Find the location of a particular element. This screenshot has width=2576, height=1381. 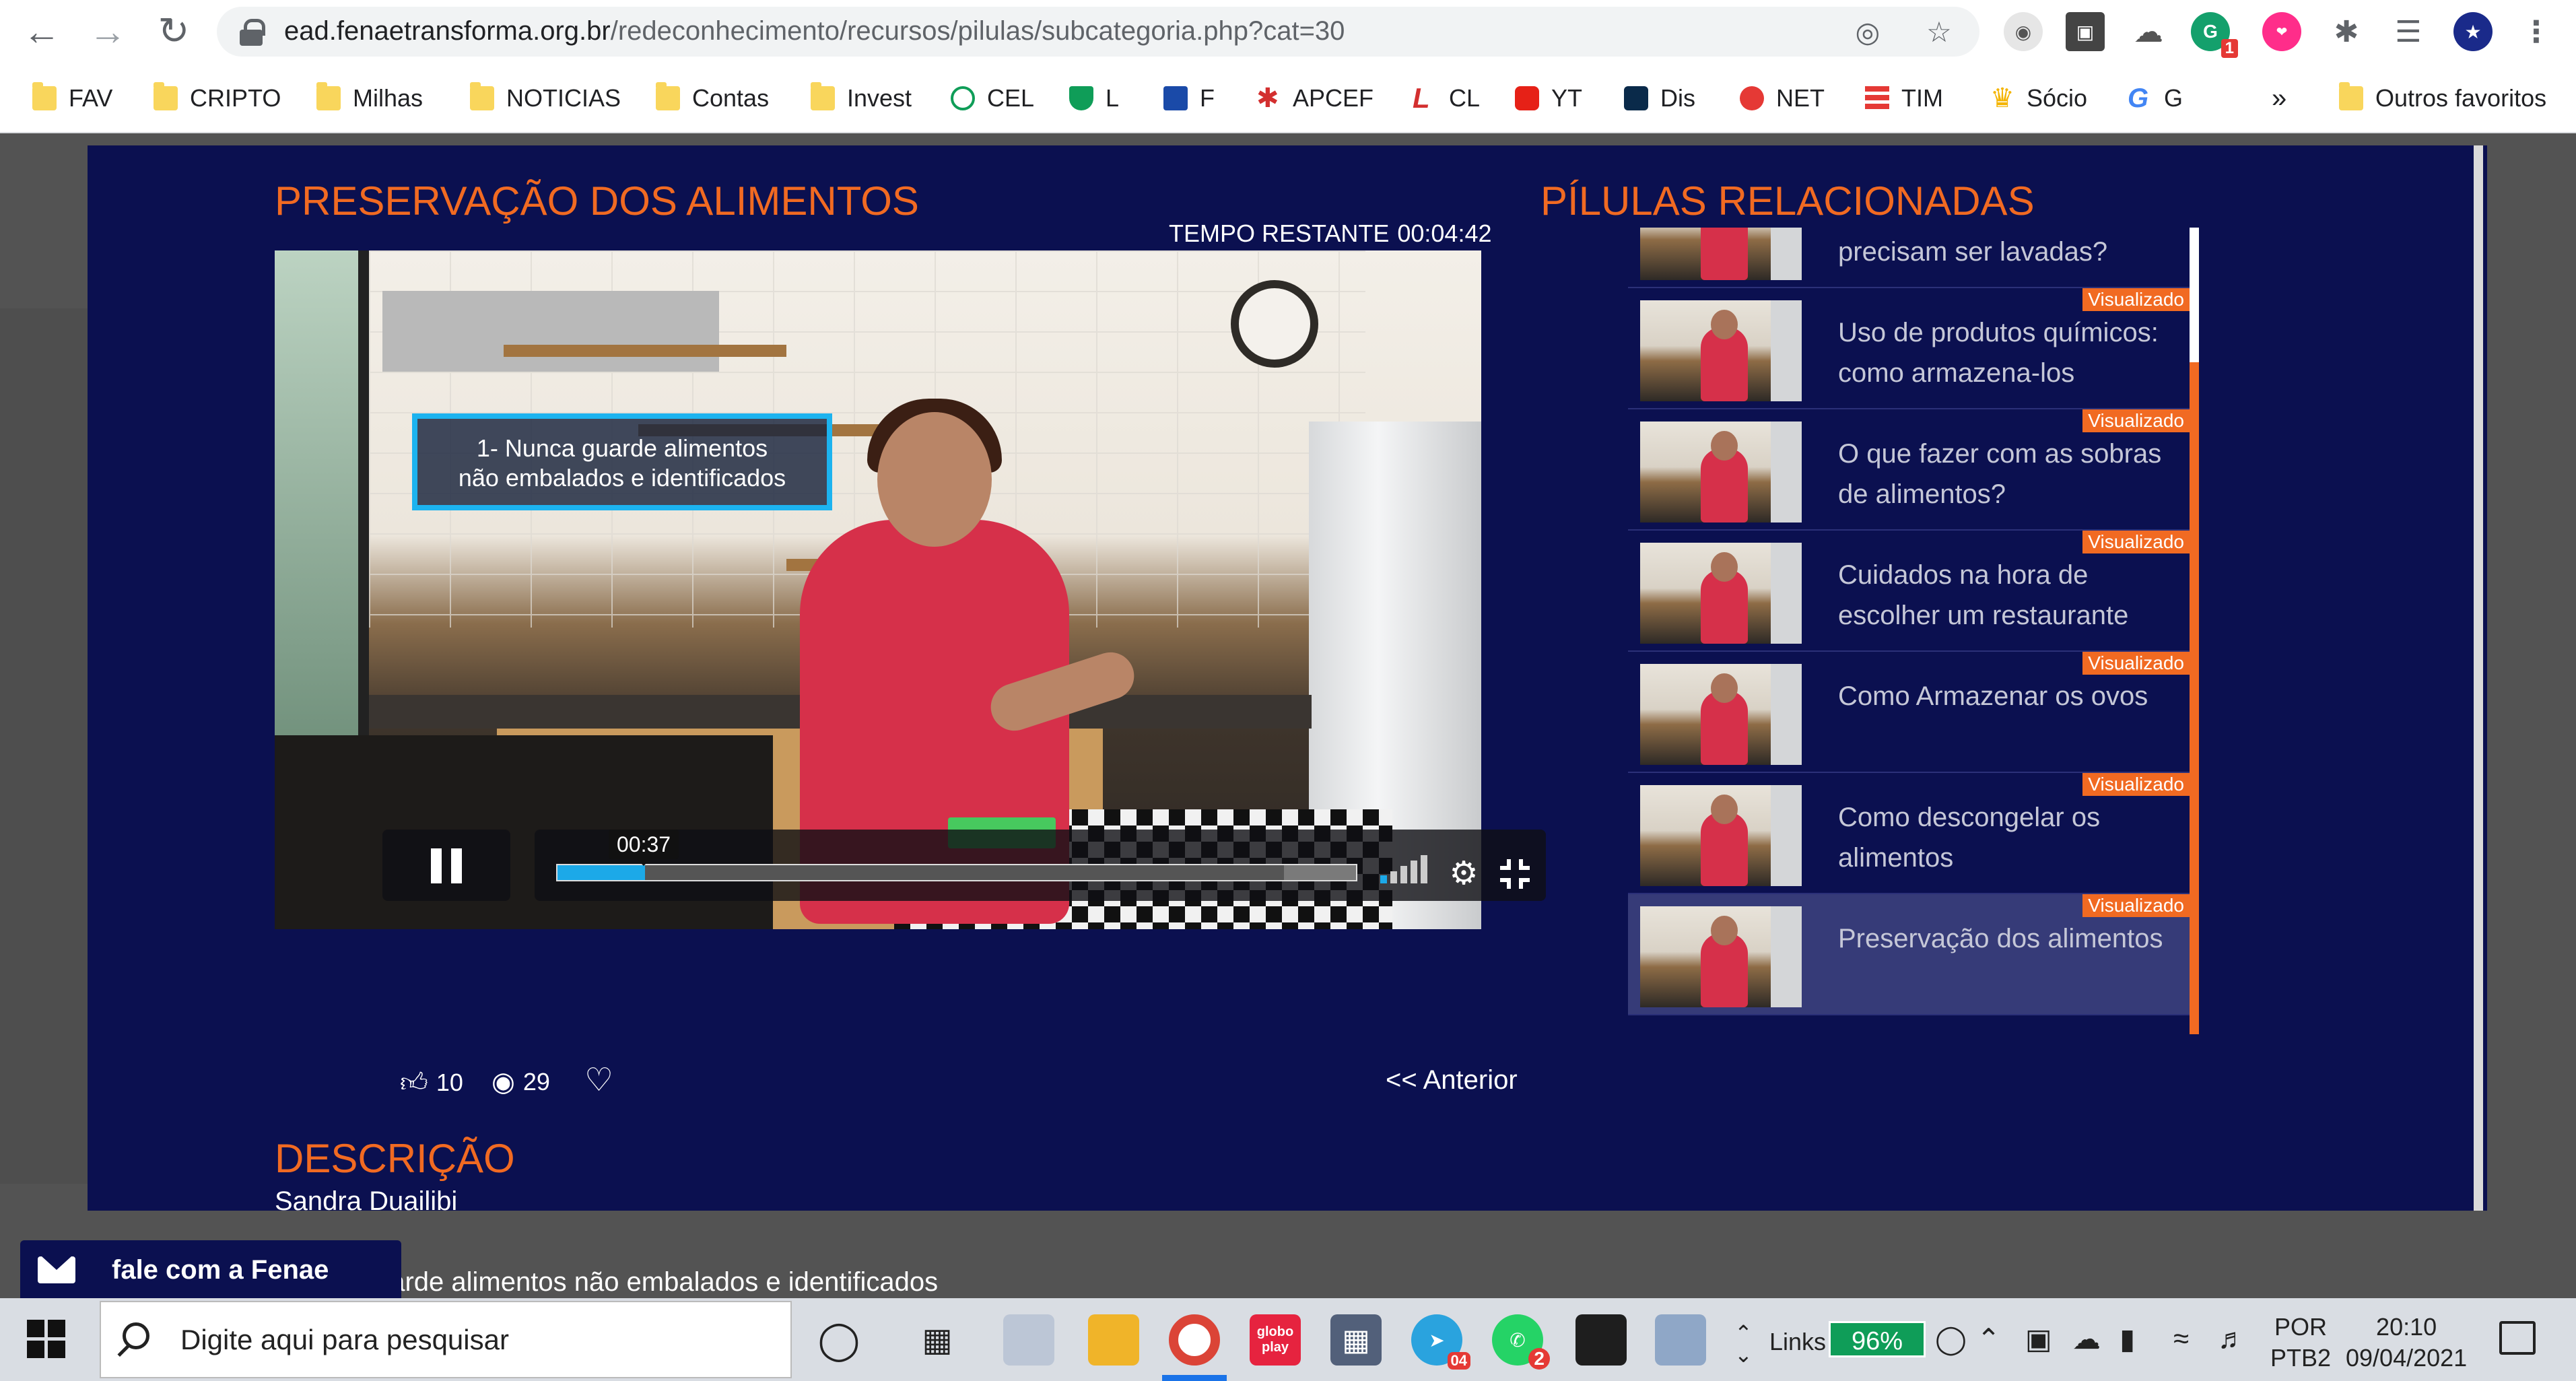

bookmark-dis: Dis is located at coordinates (1659, 98).